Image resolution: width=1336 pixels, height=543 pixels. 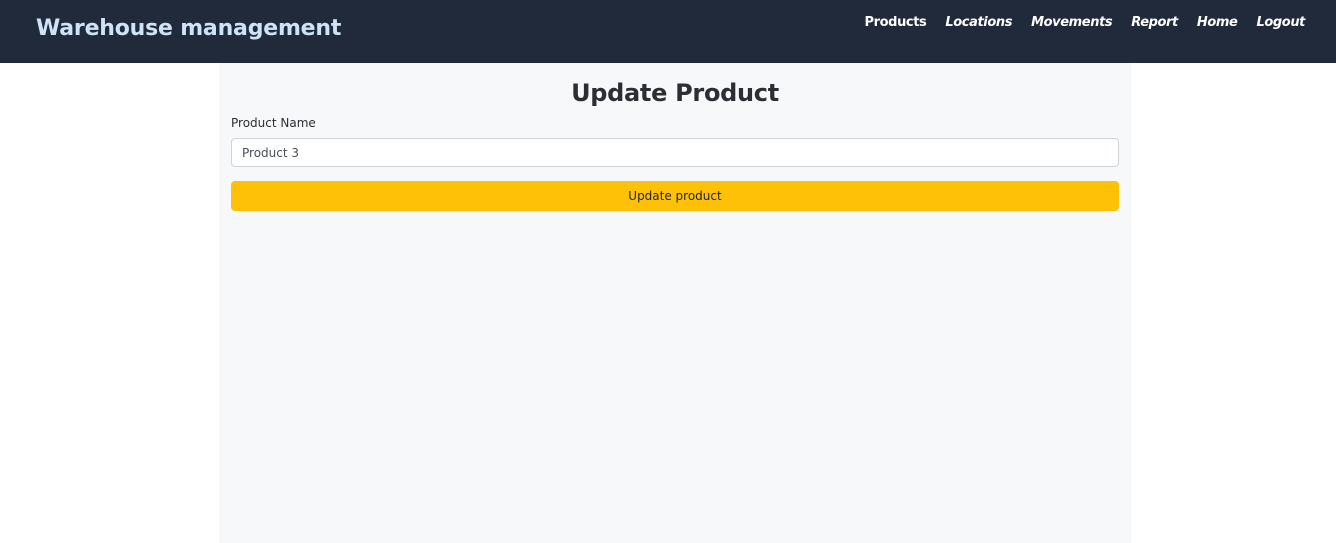 I want to click on page-title: Update Product, so click(x=675, y=93).